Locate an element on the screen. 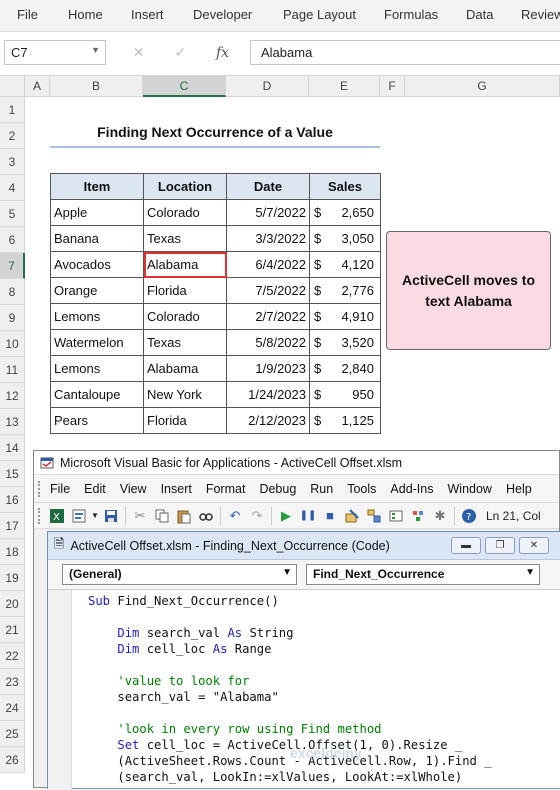 The height and width of the screenshot is (790, 560). menu-file: File is located at coordinates (60, 489).